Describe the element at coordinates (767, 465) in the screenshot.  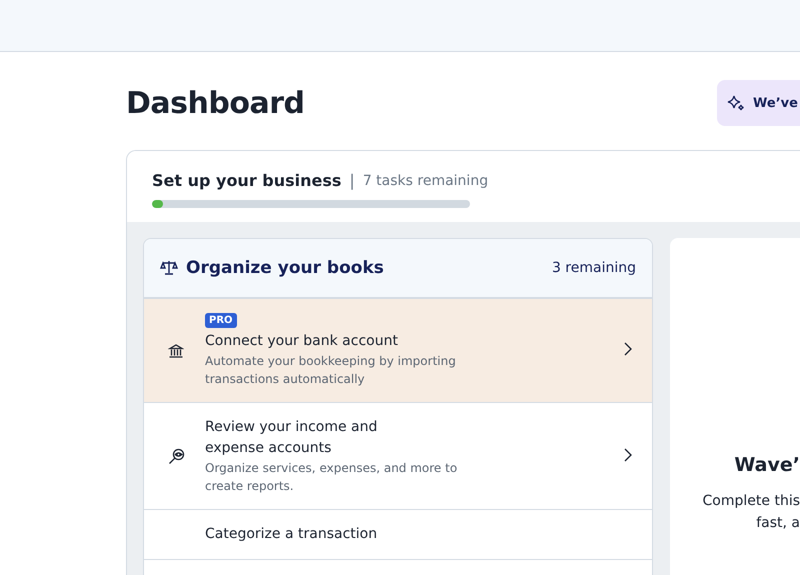
I see `info-heading: Wave’` at that location.